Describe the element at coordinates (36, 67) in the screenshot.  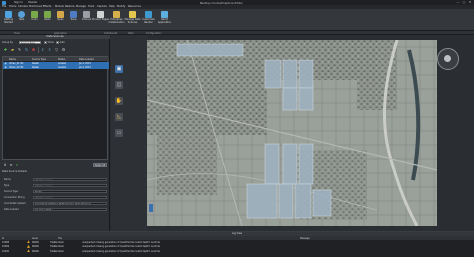
I see `row-source-type: Raster` at that location.